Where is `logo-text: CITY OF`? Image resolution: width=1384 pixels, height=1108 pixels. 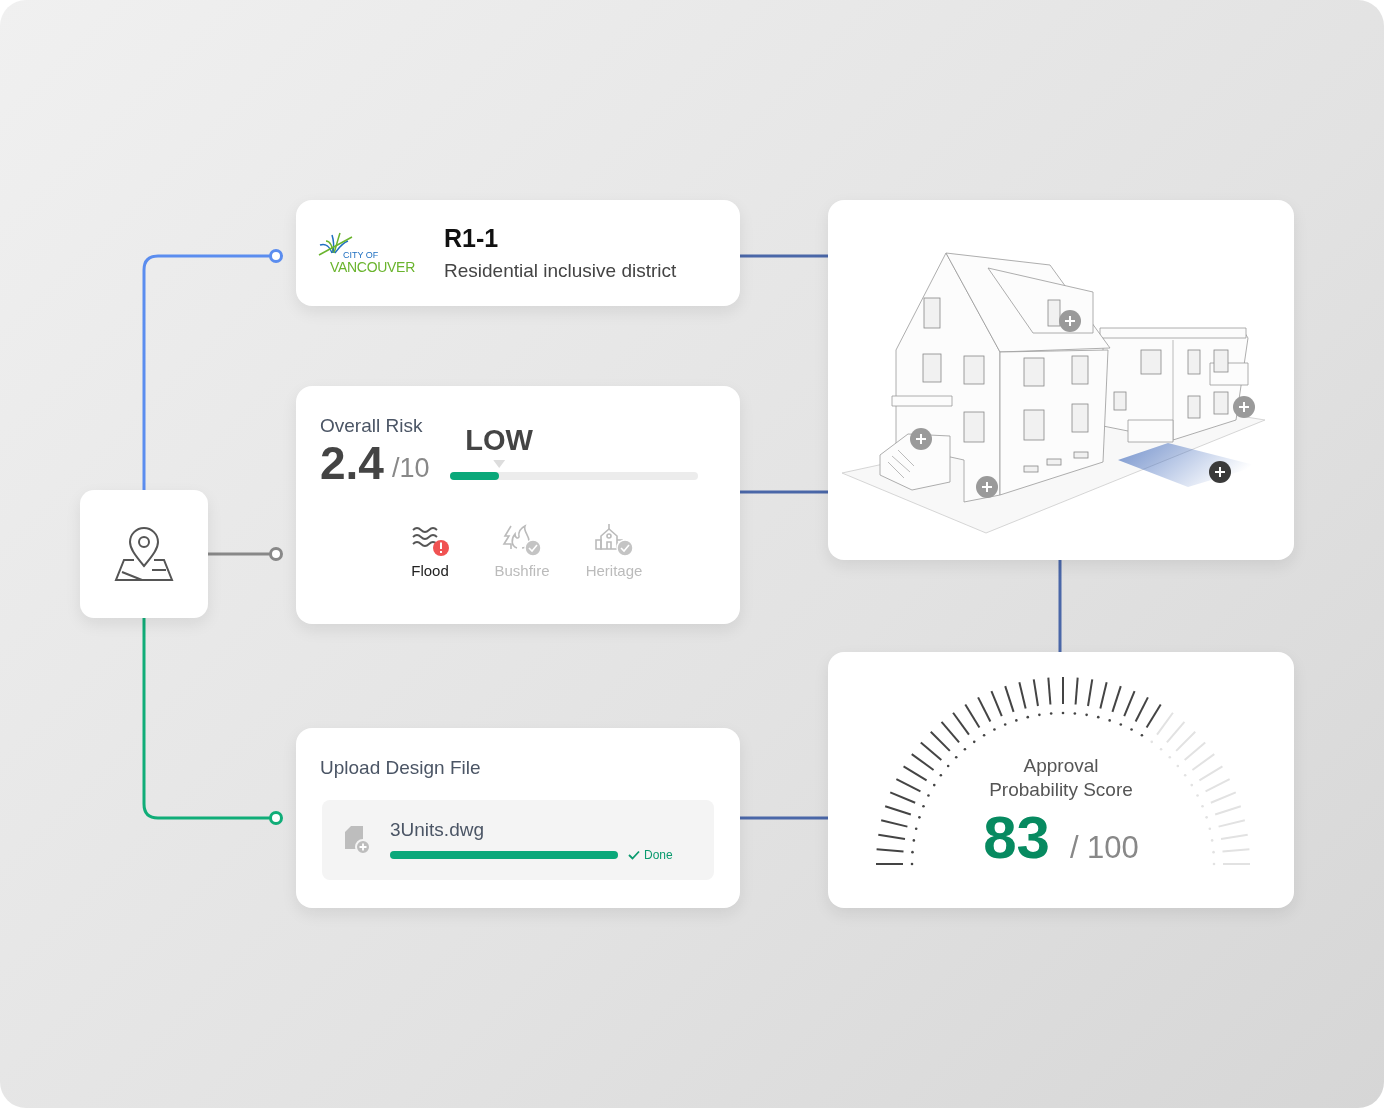 logo-text: CITY OF is located at coordinates (361, 255).